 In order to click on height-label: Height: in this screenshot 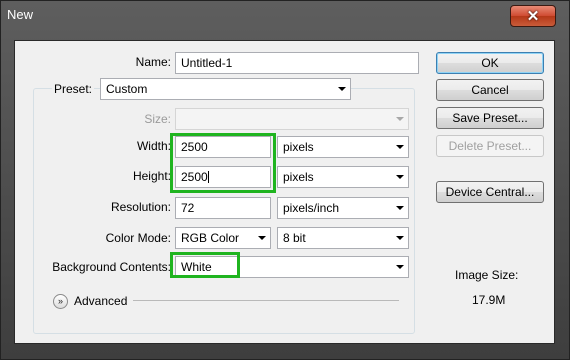, I will do `click(151, 176)`.